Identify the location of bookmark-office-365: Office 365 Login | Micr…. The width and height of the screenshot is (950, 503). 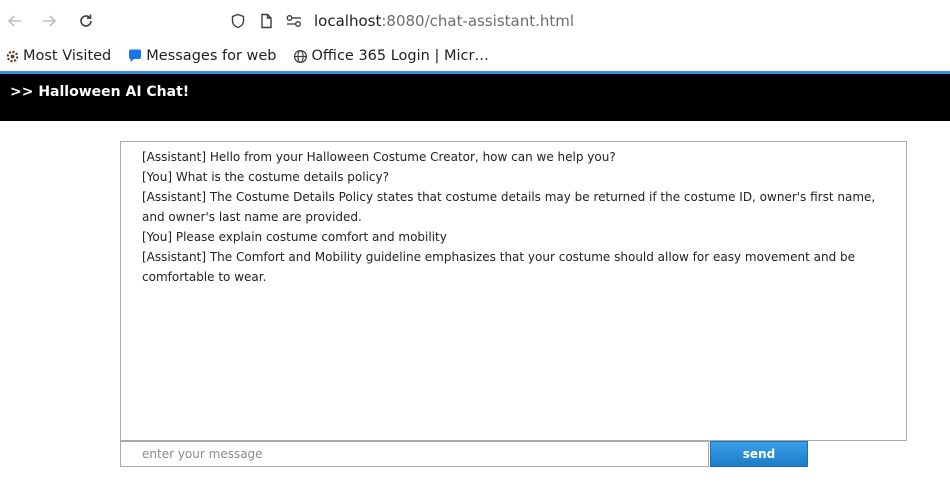
(391, 56).